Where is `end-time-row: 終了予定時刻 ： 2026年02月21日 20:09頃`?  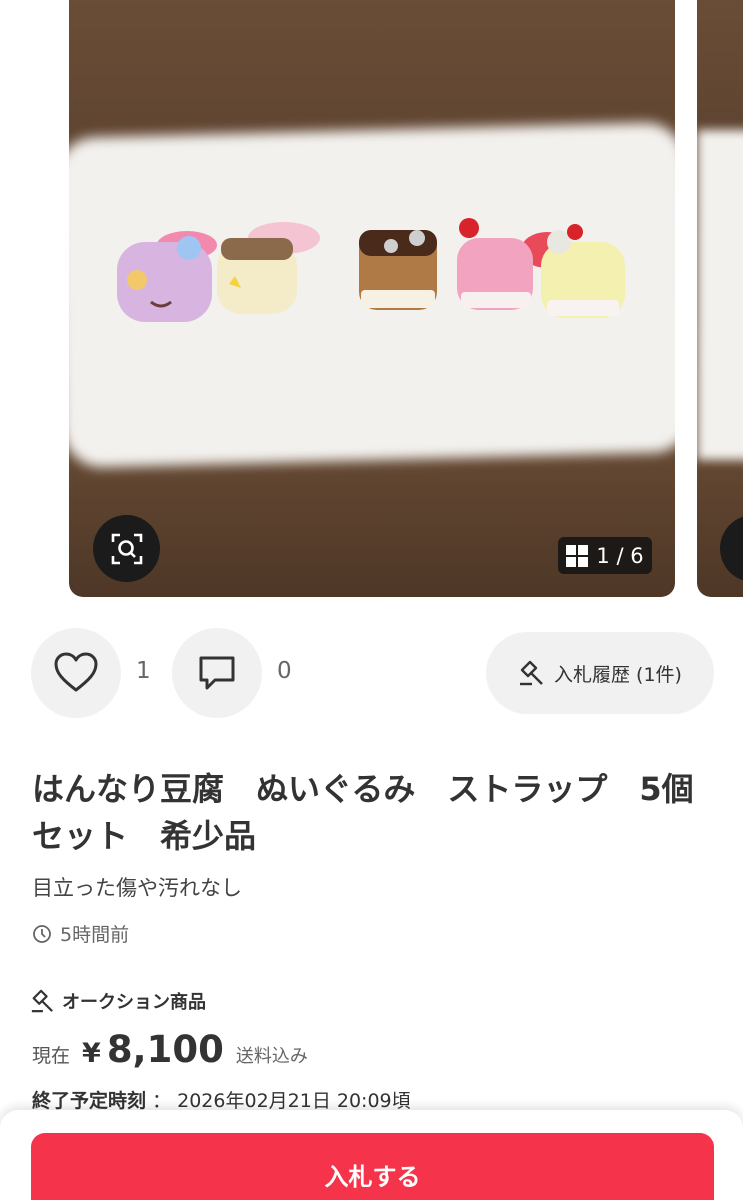
end-time-row: 終了予定時刻 ： 2026年02月21日 20:09頃 is located at coordinates (221, 1099).